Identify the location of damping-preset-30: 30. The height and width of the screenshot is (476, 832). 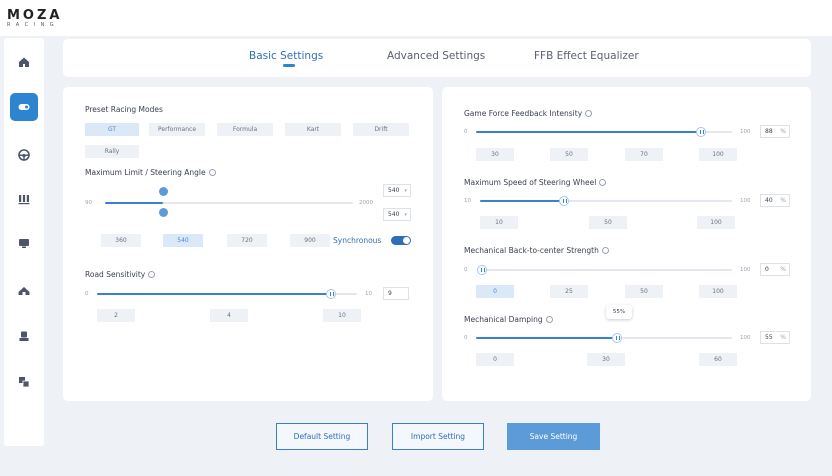
(606, 359).